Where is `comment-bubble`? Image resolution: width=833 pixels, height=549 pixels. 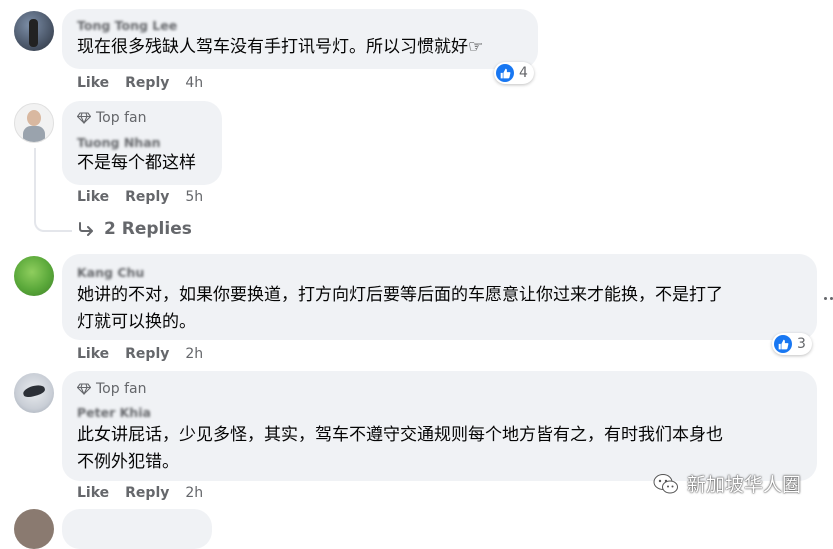 comment-bubble is located at coordinates (137, 529).